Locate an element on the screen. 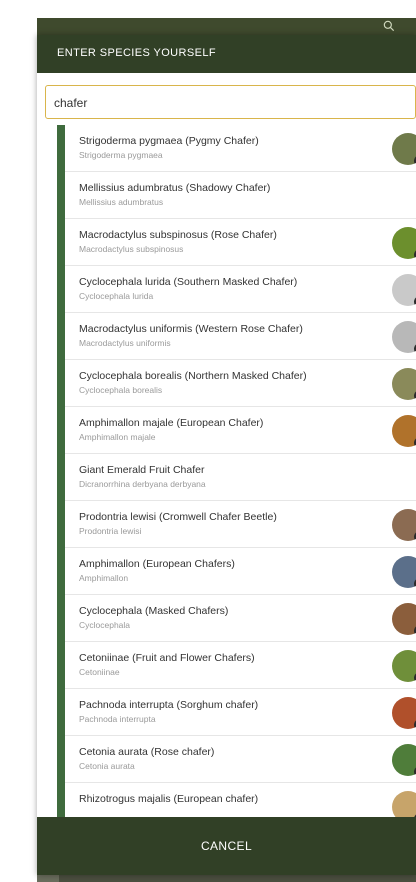 The width and height of the screenshot is (416, 882). species-result-scientific-name: Pachnoda interrupta is located at coordinates (117, 719).